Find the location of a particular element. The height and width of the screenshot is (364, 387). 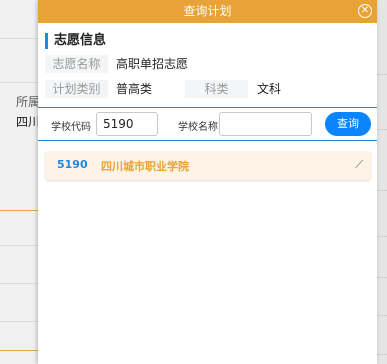

school-name-label: 学校名称 is located at coordinates (198, 127).